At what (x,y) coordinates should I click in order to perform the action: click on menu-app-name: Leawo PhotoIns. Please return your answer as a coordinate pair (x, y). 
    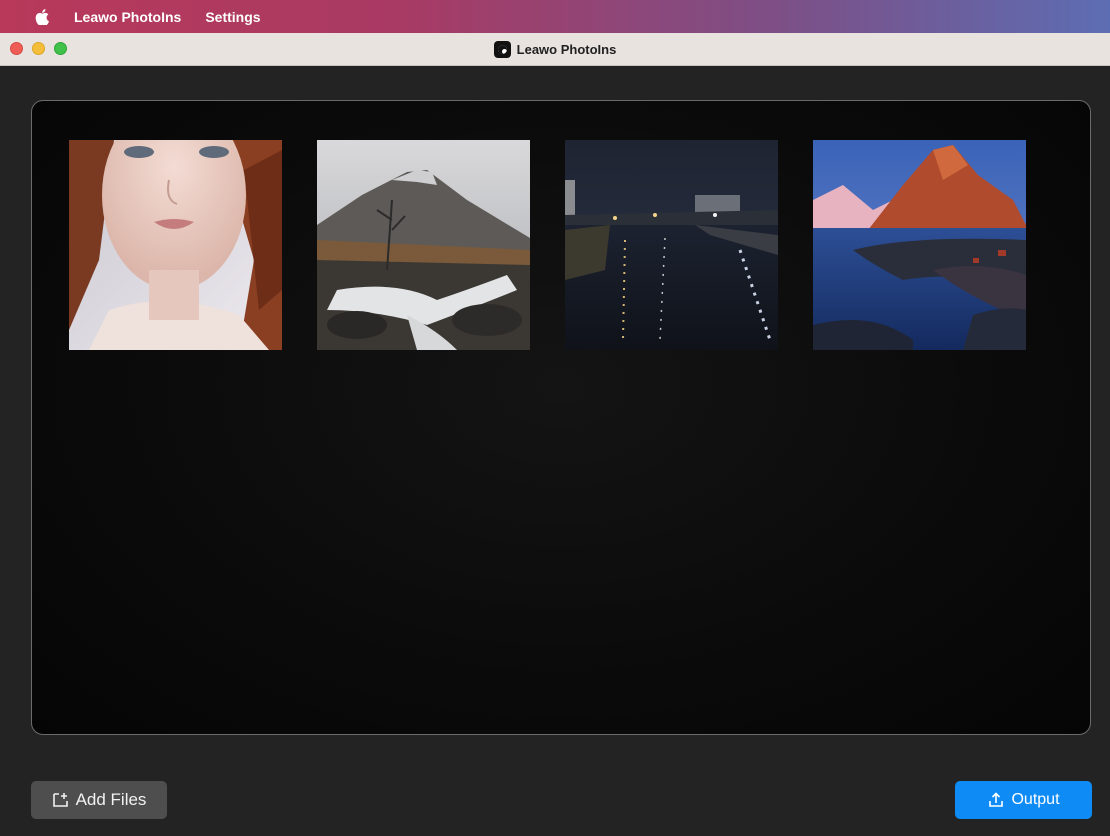
    Looking at the image, I should click on (127, 17).